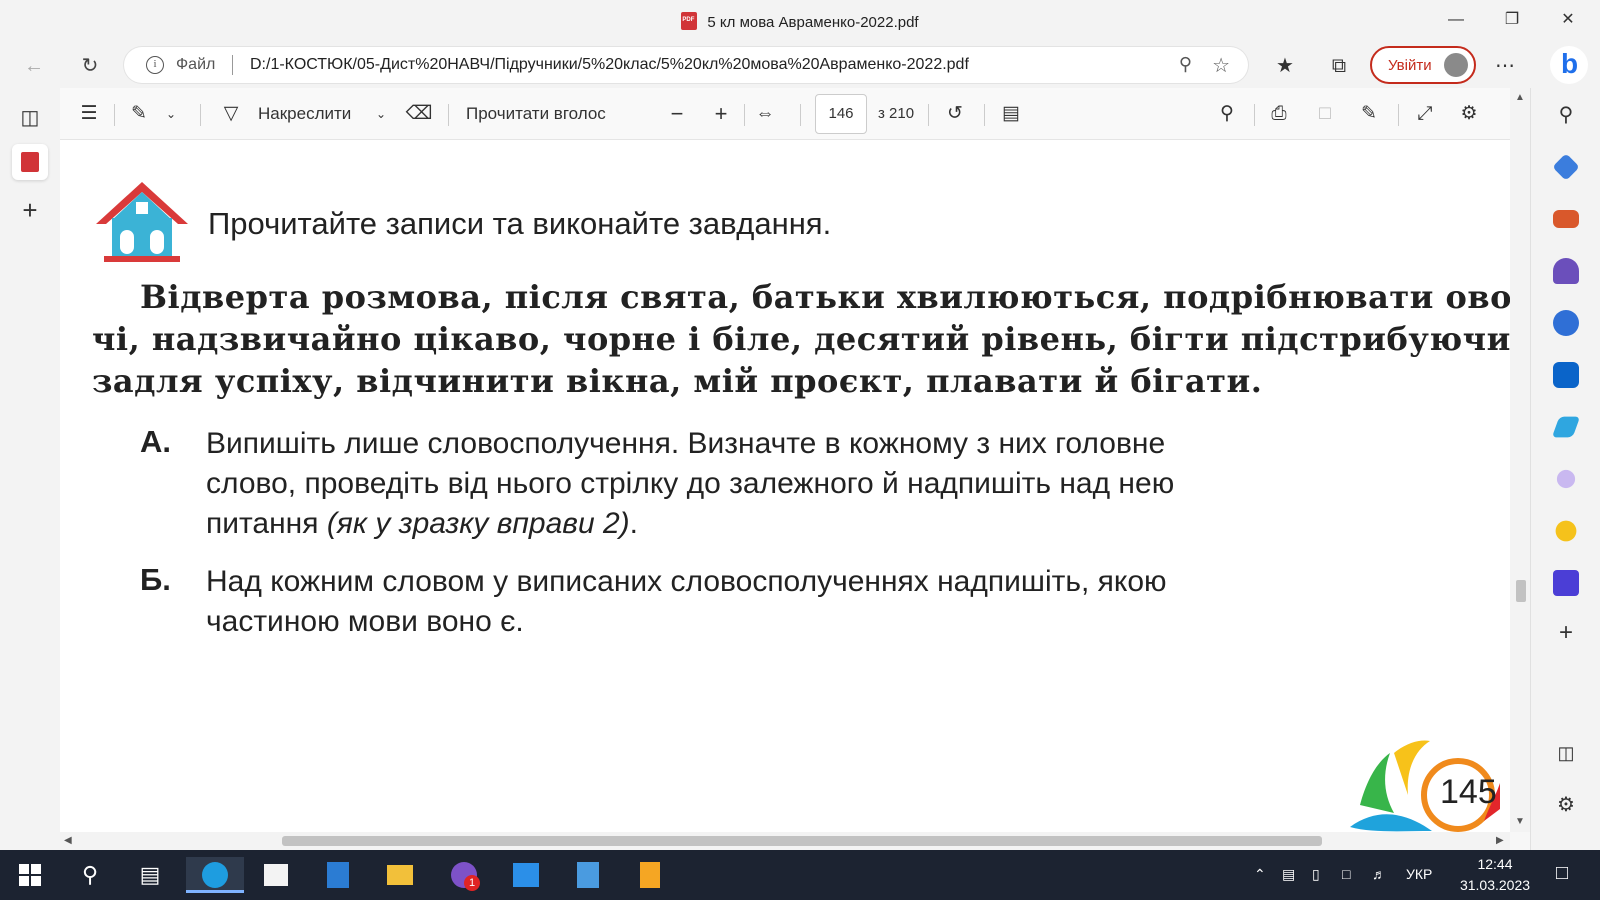  Describe the element at coordinates (155, 579) in the screenshot. I see `task-b-label: Б.` at that location.